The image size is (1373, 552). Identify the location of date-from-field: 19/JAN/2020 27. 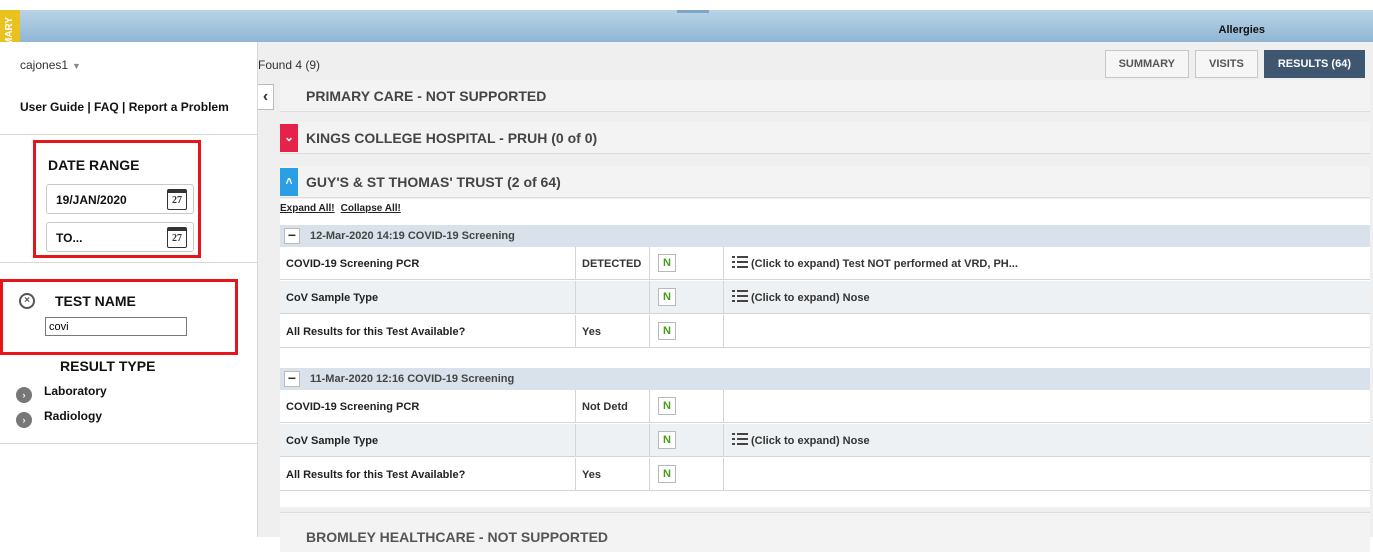
(120, 199).